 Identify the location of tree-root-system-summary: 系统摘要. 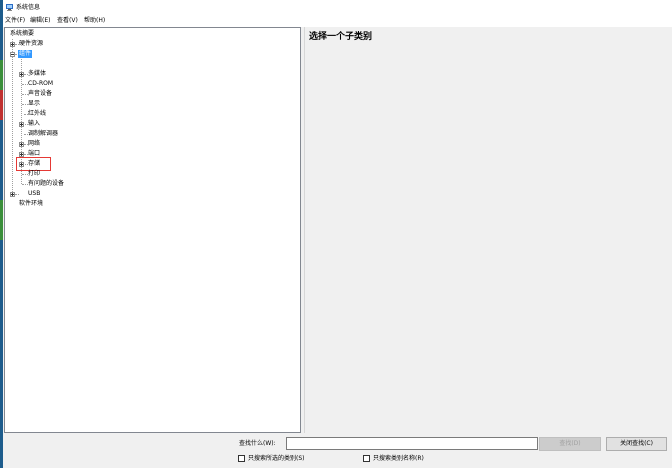
(22, 34).